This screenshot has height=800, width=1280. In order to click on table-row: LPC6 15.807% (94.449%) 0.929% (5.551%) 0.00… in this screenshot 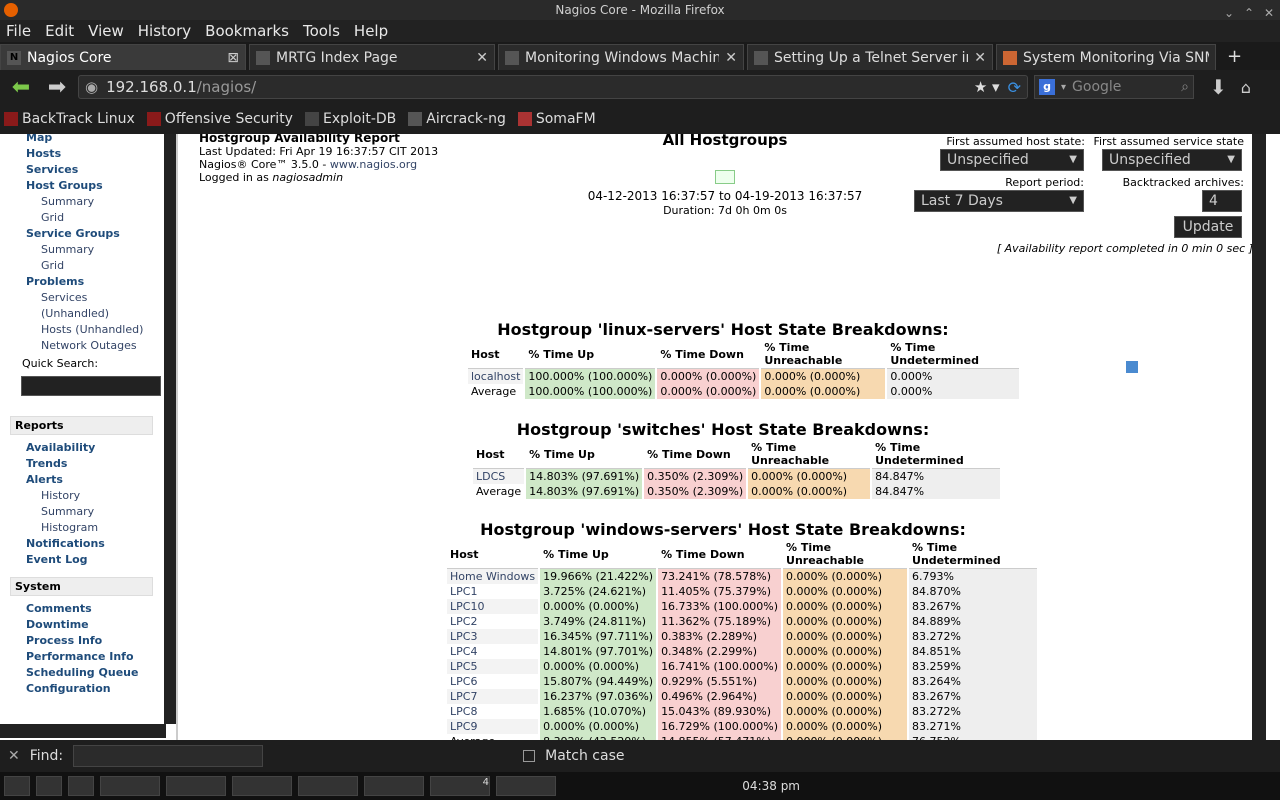, I will do `click(742, 681)`.